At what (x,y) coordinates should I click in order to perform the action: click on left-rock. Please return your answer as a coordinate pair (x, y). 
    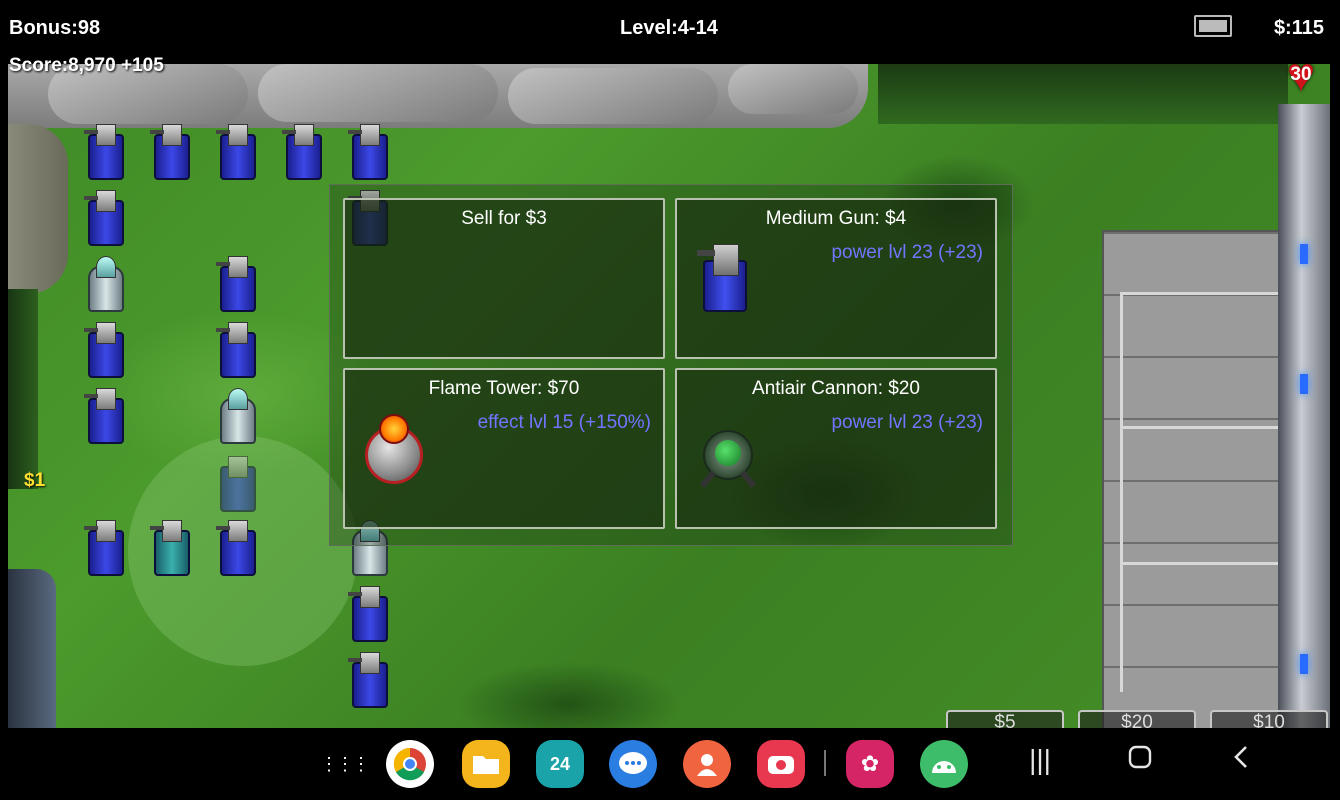
    Looking at the image, I should click on (38, 209).